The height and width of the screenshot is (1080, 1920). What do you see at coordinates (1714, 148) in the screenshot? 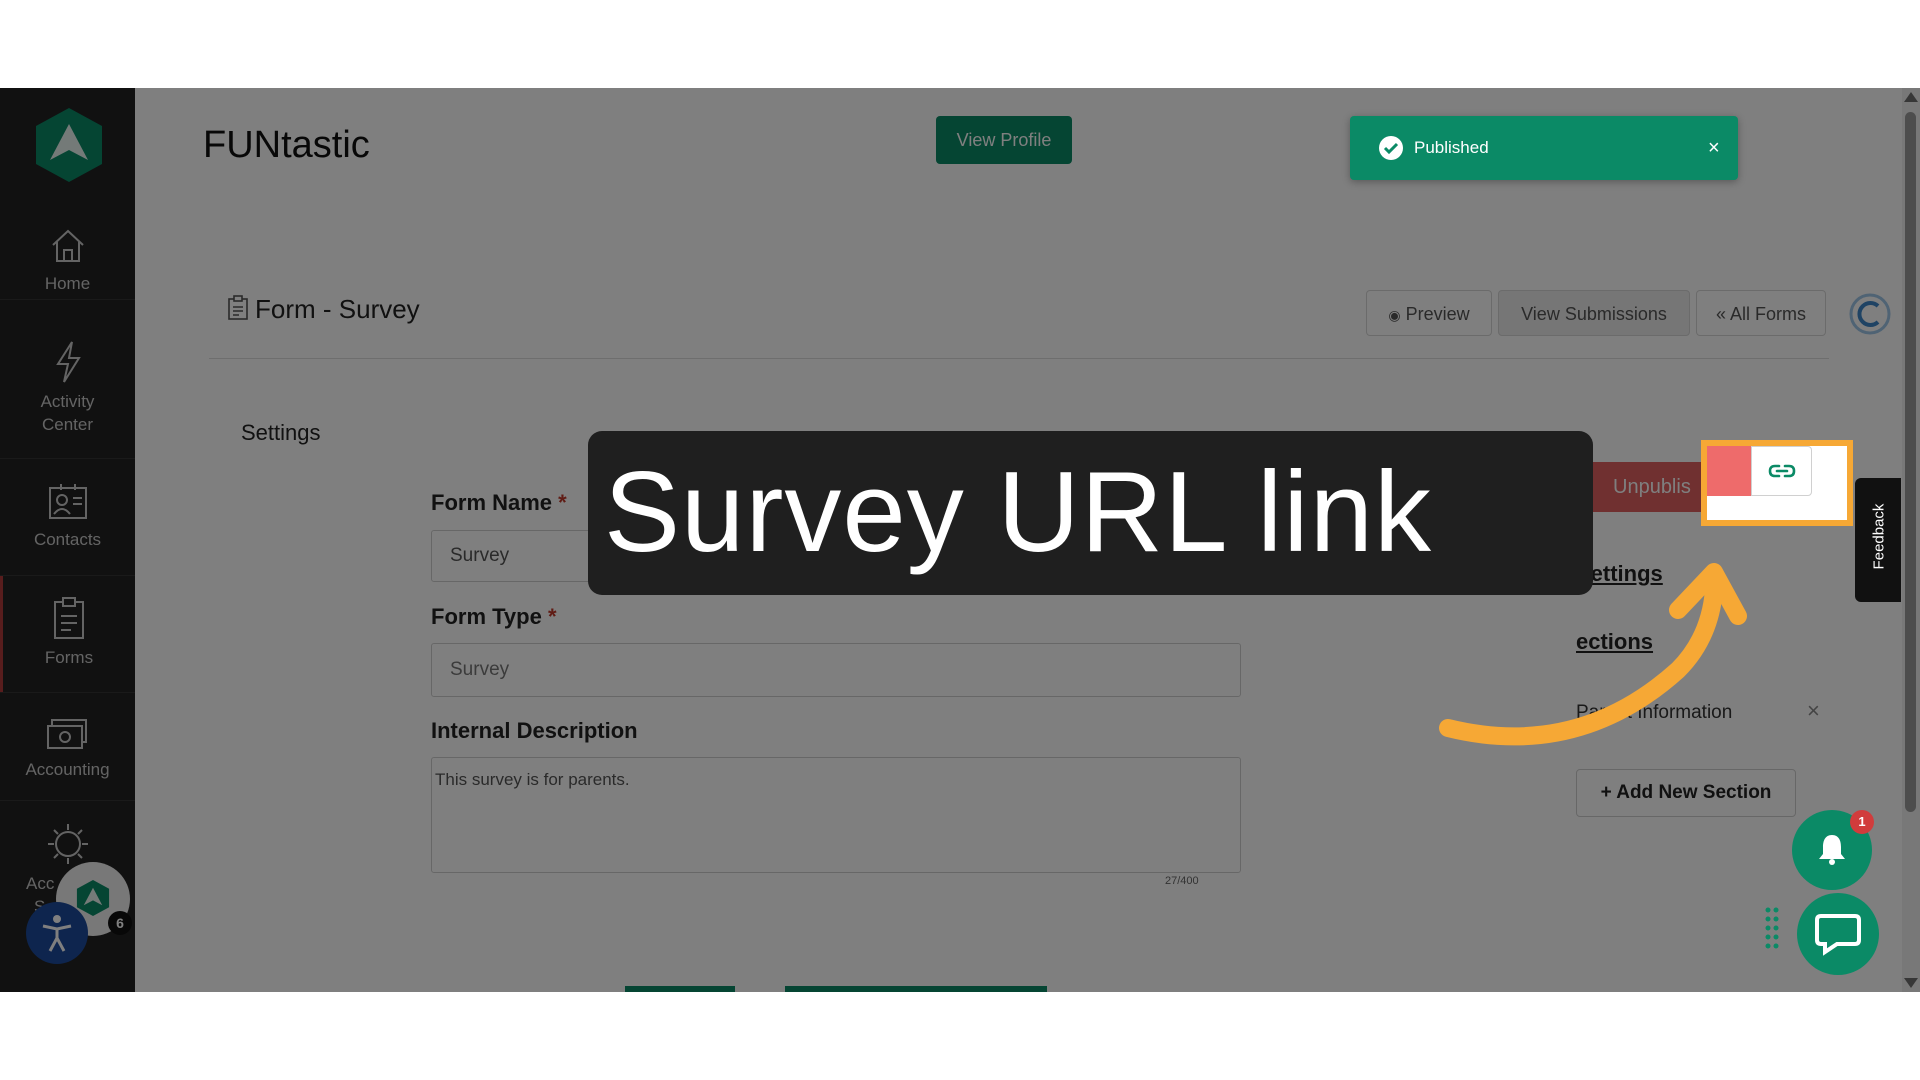
I see `toast-close-button: ×` at bounding box center [1714, 148].